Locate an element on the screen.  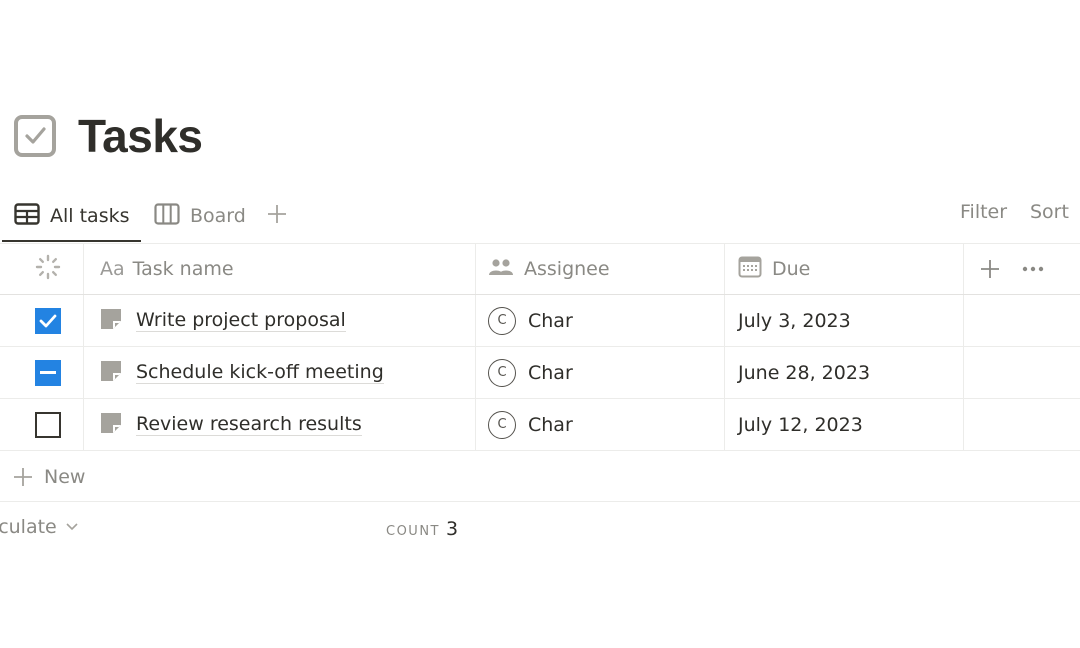
count-value: 3 is located at coordinates (452, 529).